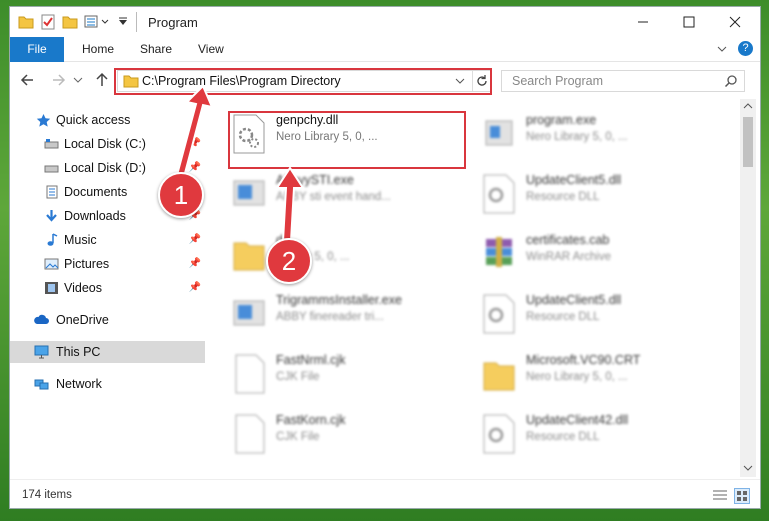  I want to click on annotation-arrows, so click(240, 163).